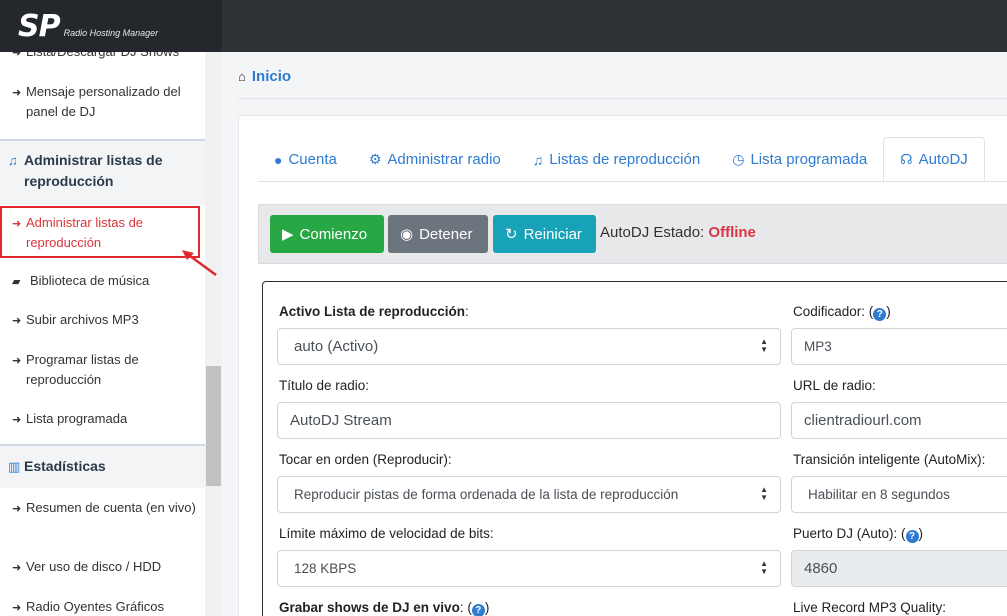  Describe the element at coordinates (288, 234) in the screenshot. I see `play-icon: ▶` at that location.